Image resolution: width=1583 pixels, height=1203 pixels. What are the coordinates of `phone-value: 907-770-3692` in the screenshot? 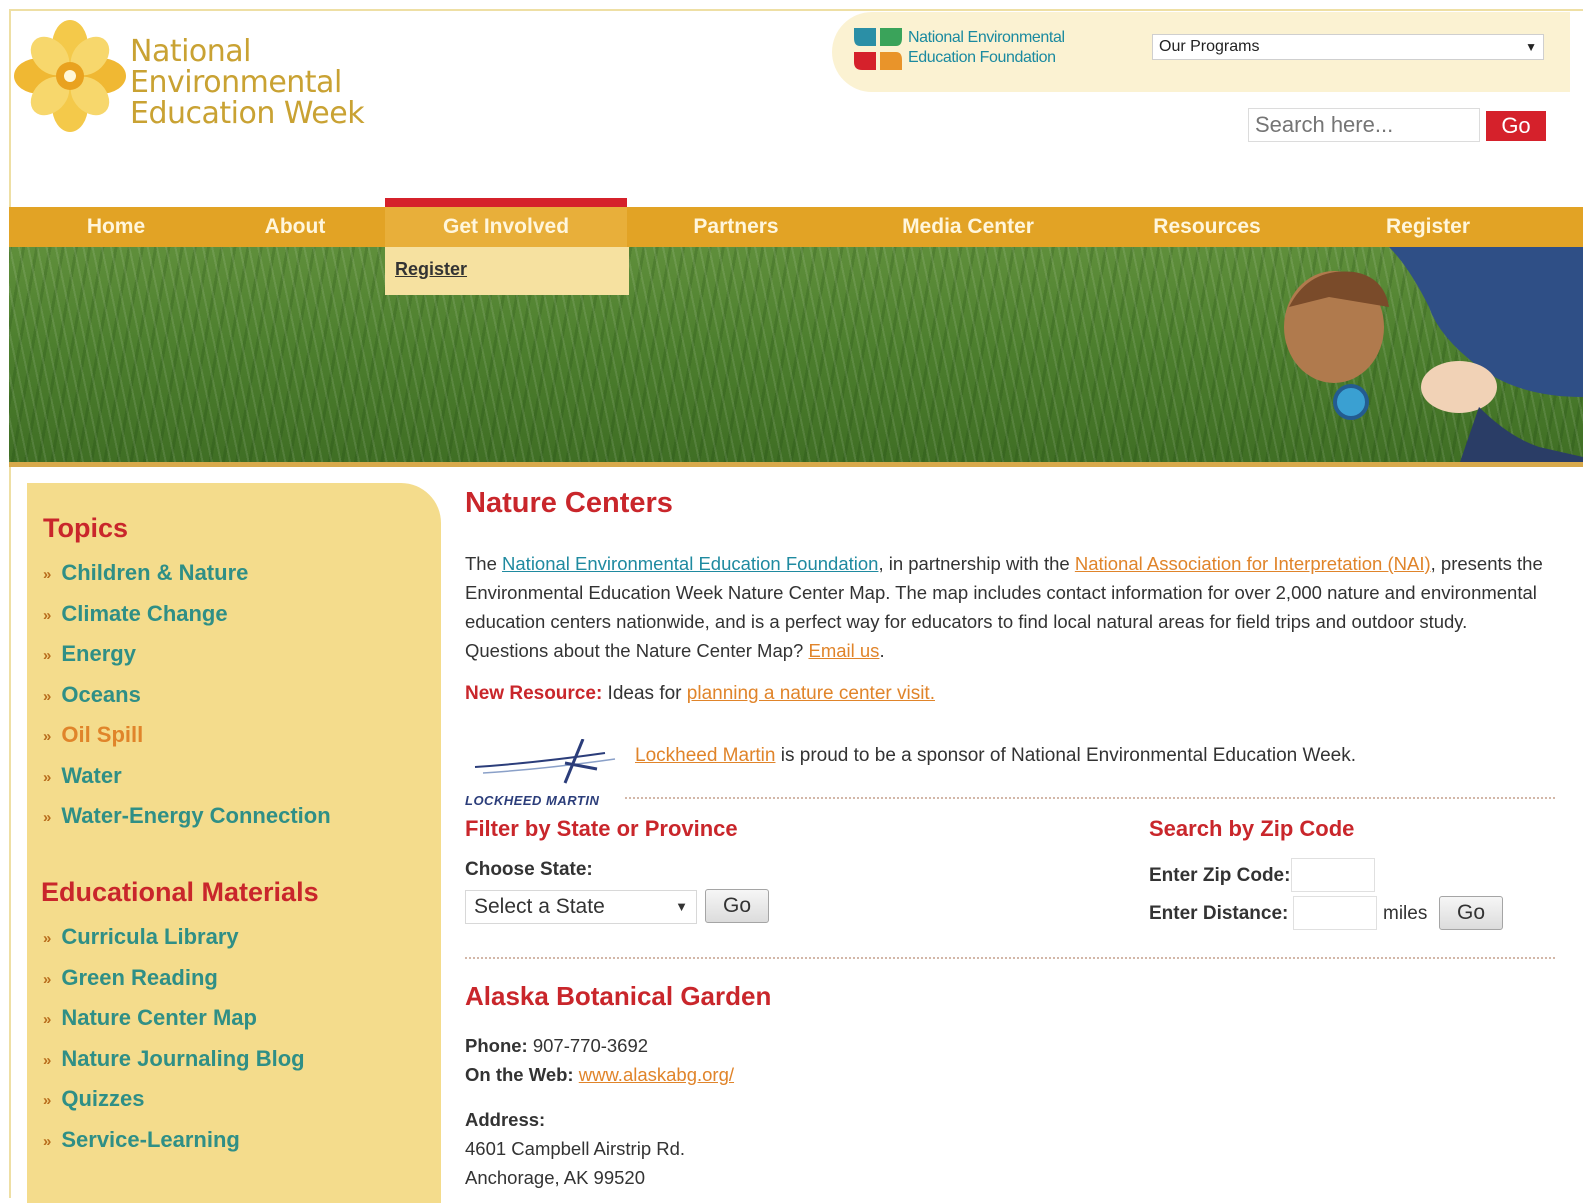 It's located at (588, 1045).